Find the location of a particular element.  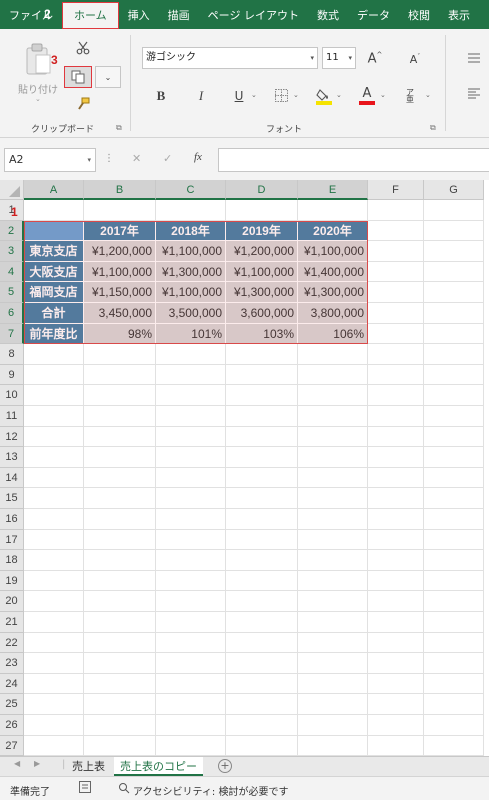

cell-f13 is located at coordinates (396, 457).